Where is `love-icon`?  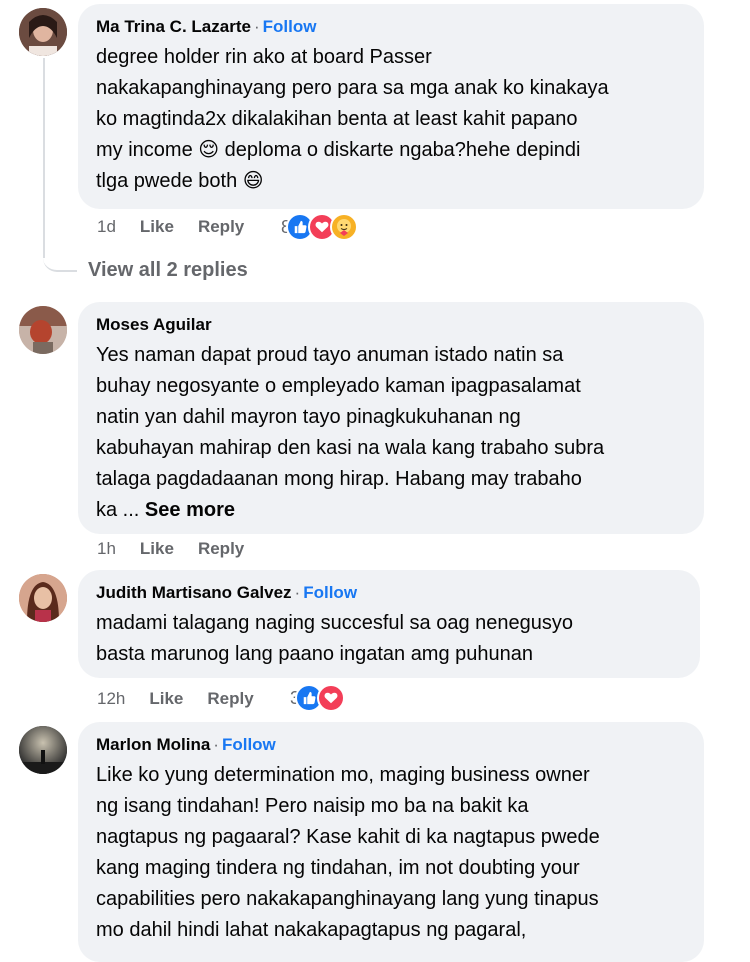
love-icon is located at coordinates (331, 698).